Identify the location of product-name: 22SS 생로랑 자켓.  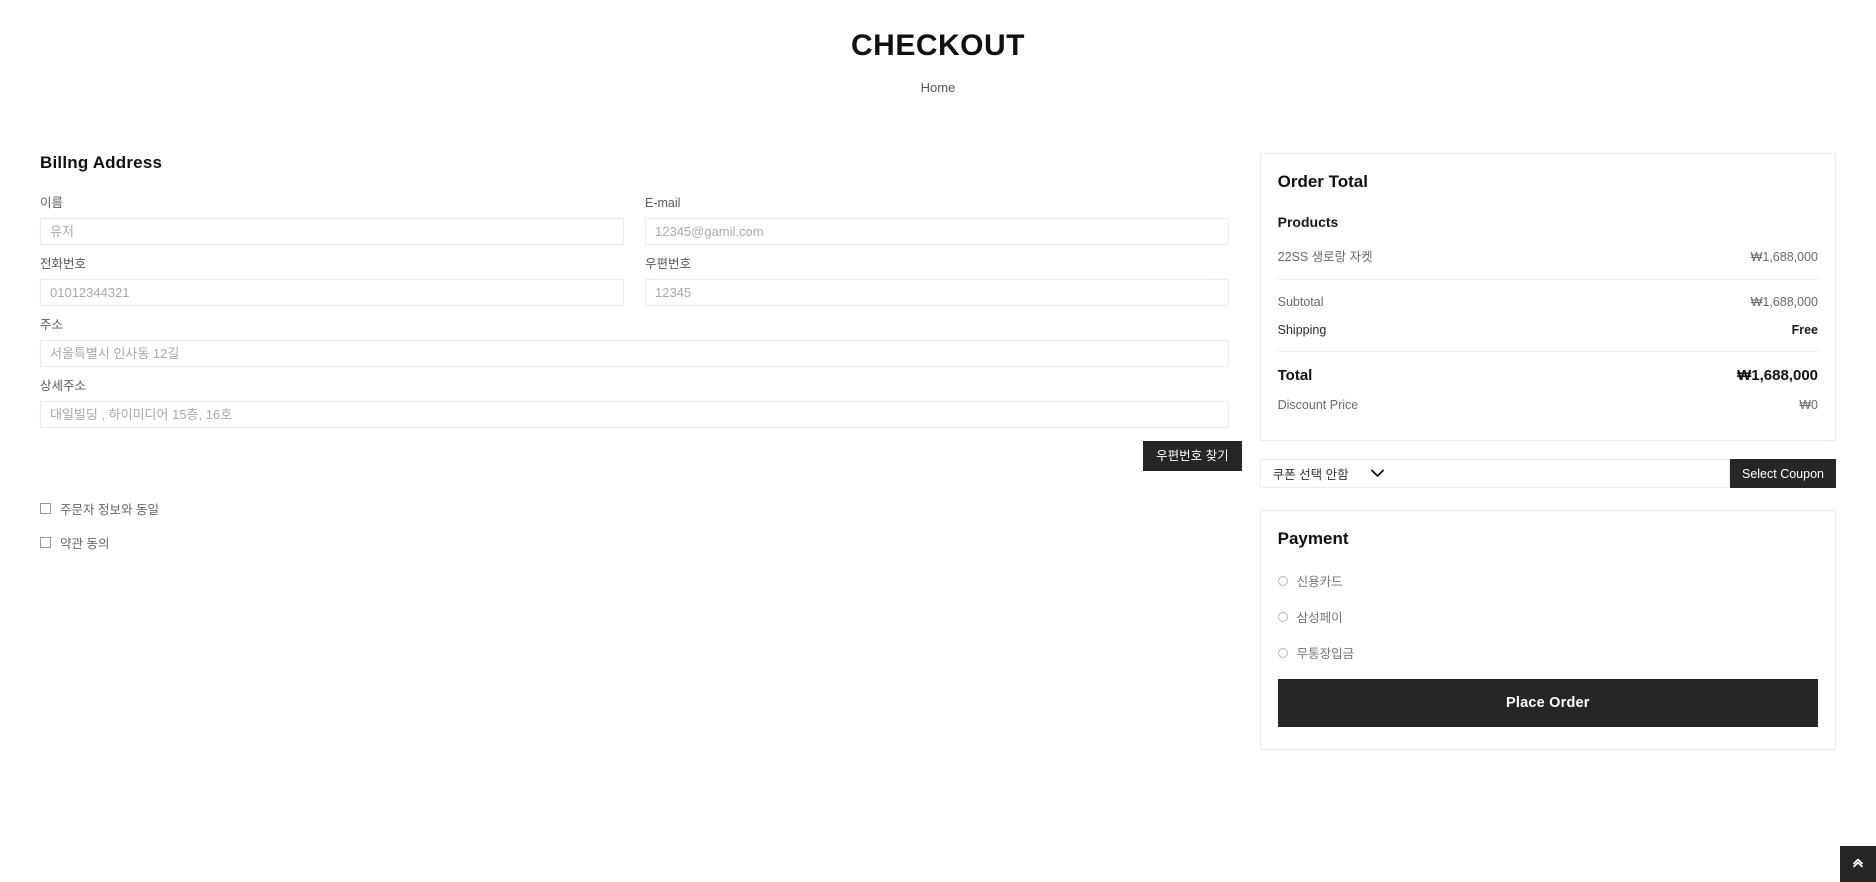
(1325, 257).